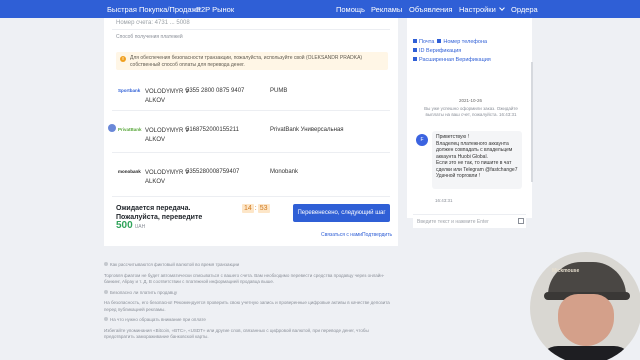 This screenshot has width=640, height=360. Describe the element at coordinates (307, 130) in the screenshot. I see `bank-name: PrivatBank Универсальная` at that location.